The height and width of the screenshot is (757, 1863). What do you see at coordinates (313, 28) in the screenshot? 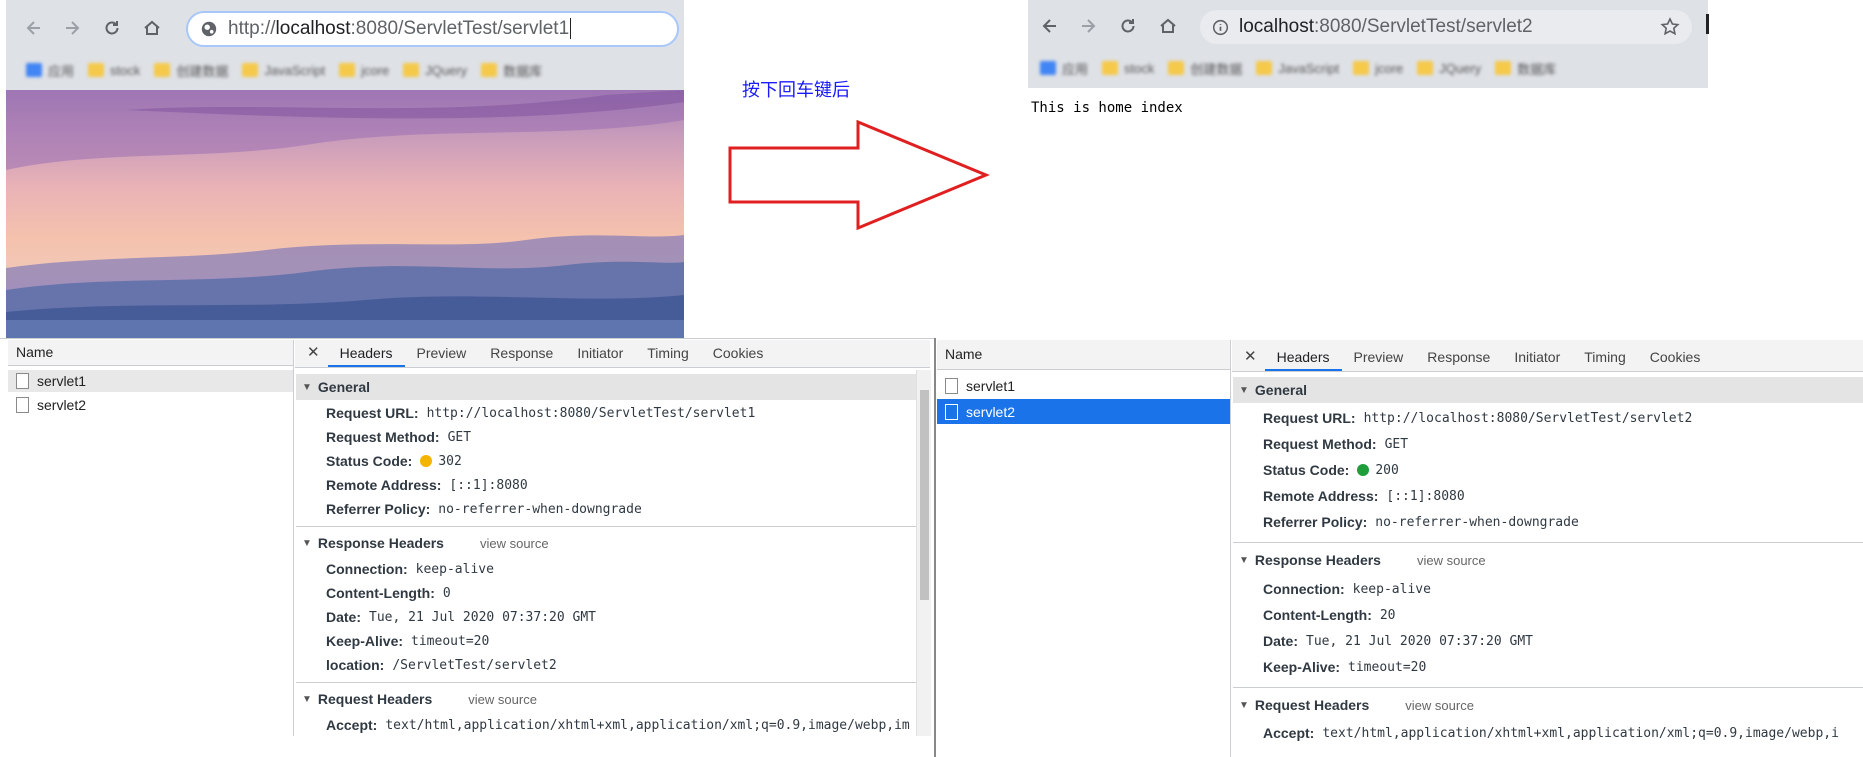
I see `url-host: localhost` at bounding box center [313, 28].